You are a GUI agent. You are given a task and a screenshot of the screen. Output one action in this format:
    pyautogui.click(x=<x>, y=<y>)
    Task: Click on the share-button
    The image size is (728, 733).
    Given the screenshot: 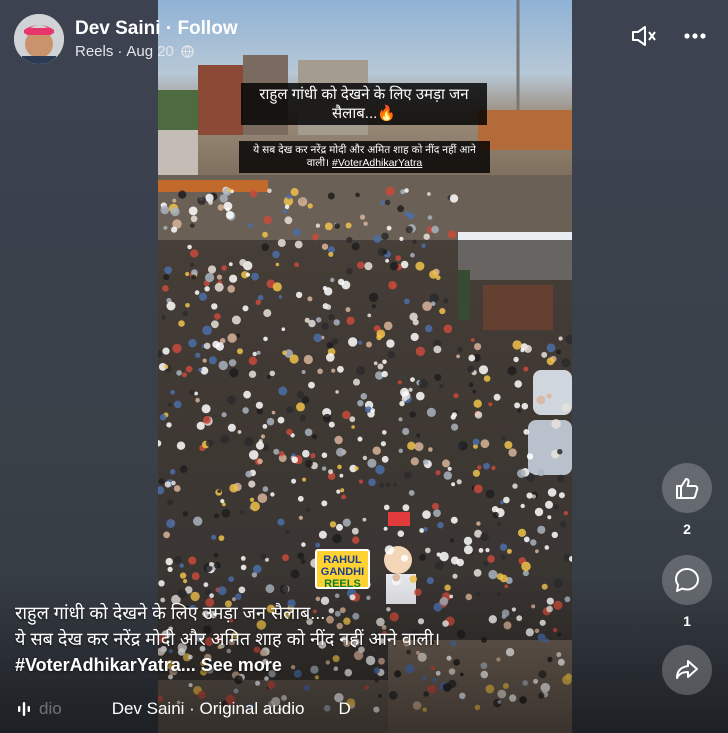 What is the action you would take?
    pyautogui.click(x=687, y=670)
    